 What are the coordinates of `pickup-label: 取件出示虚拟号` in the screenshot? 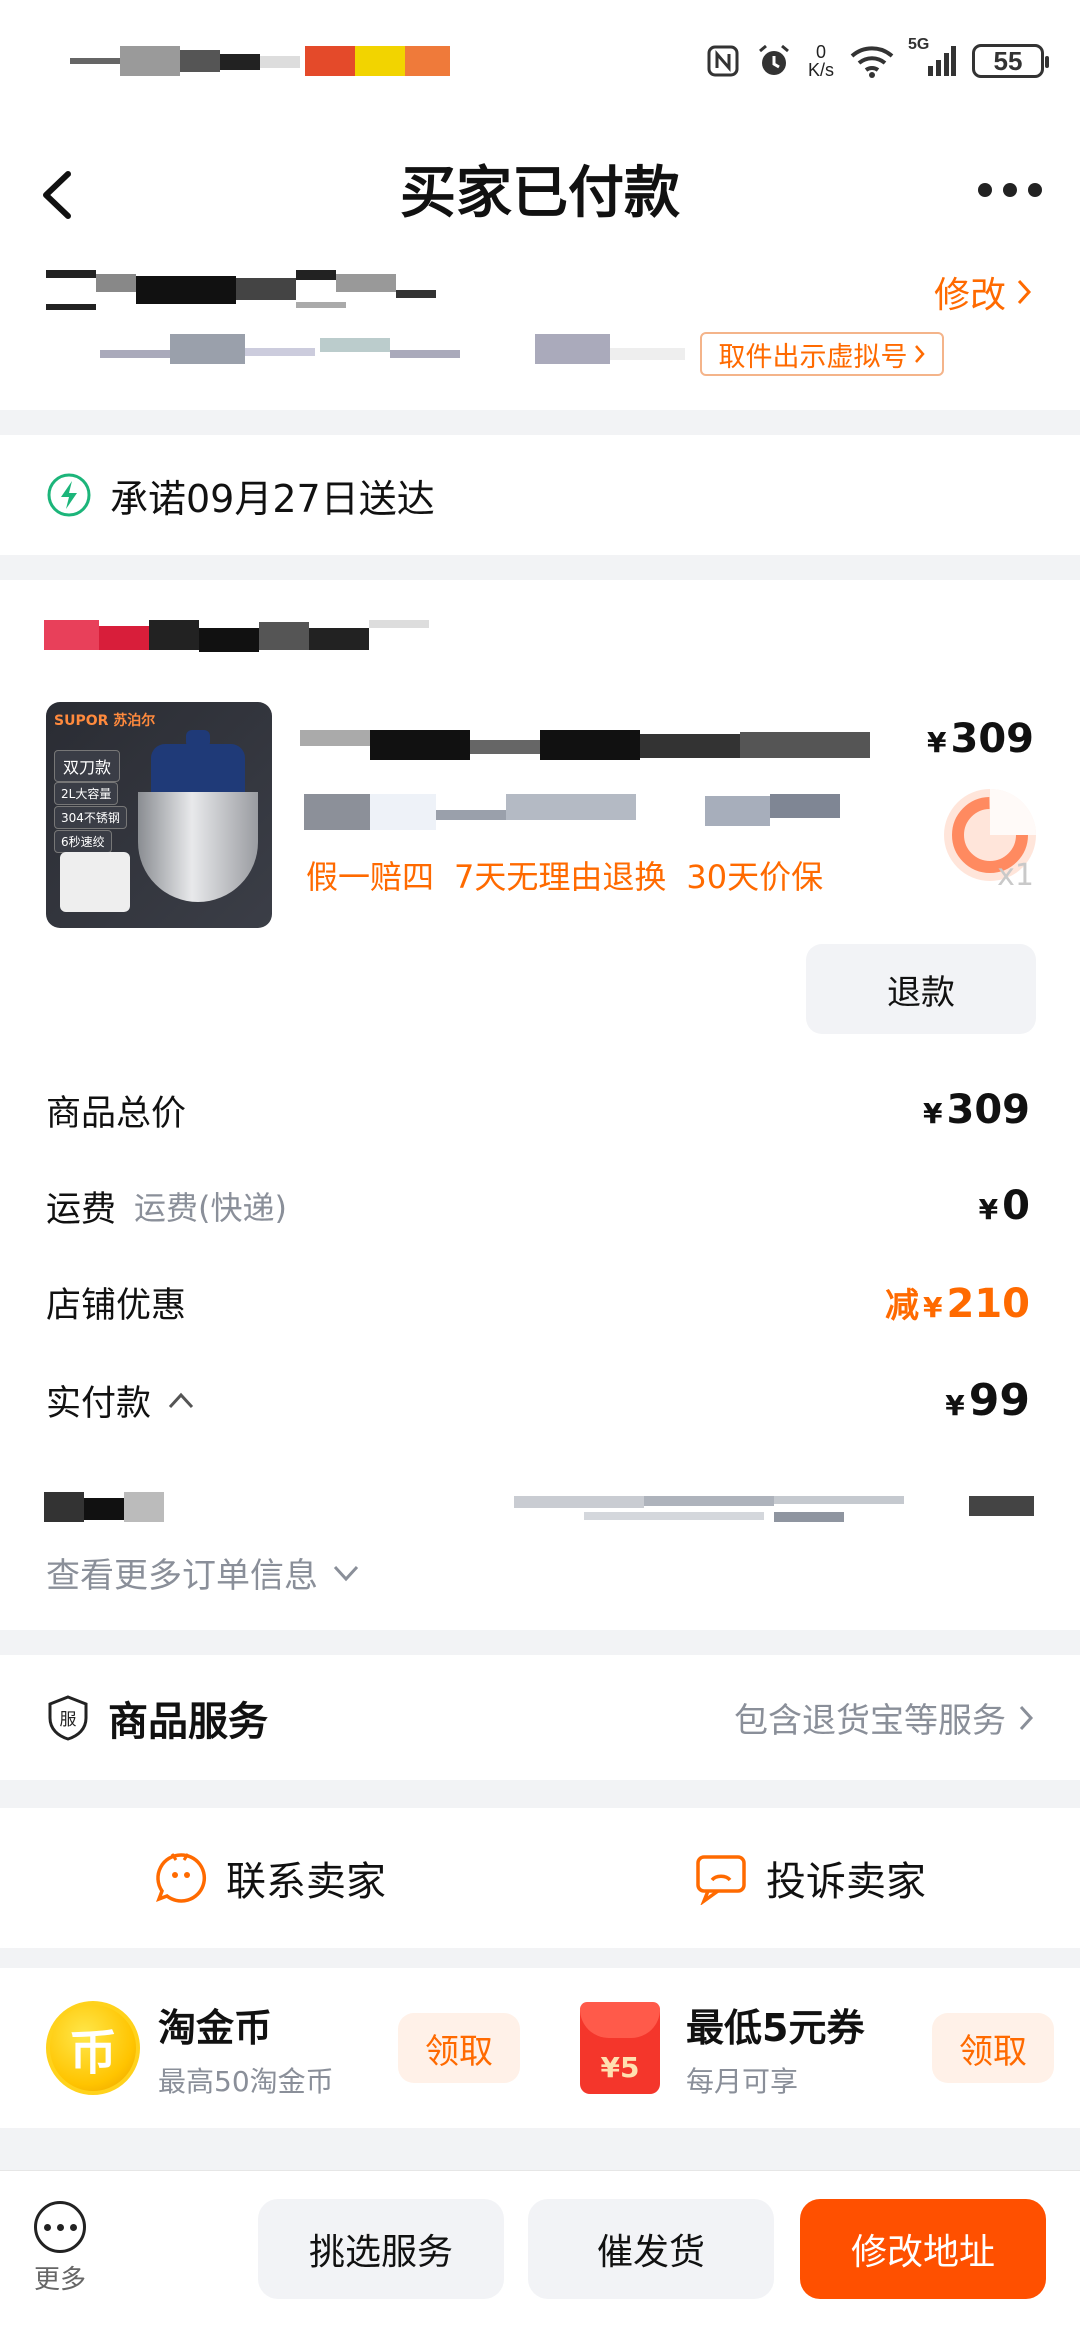 It's located at (813, 357).